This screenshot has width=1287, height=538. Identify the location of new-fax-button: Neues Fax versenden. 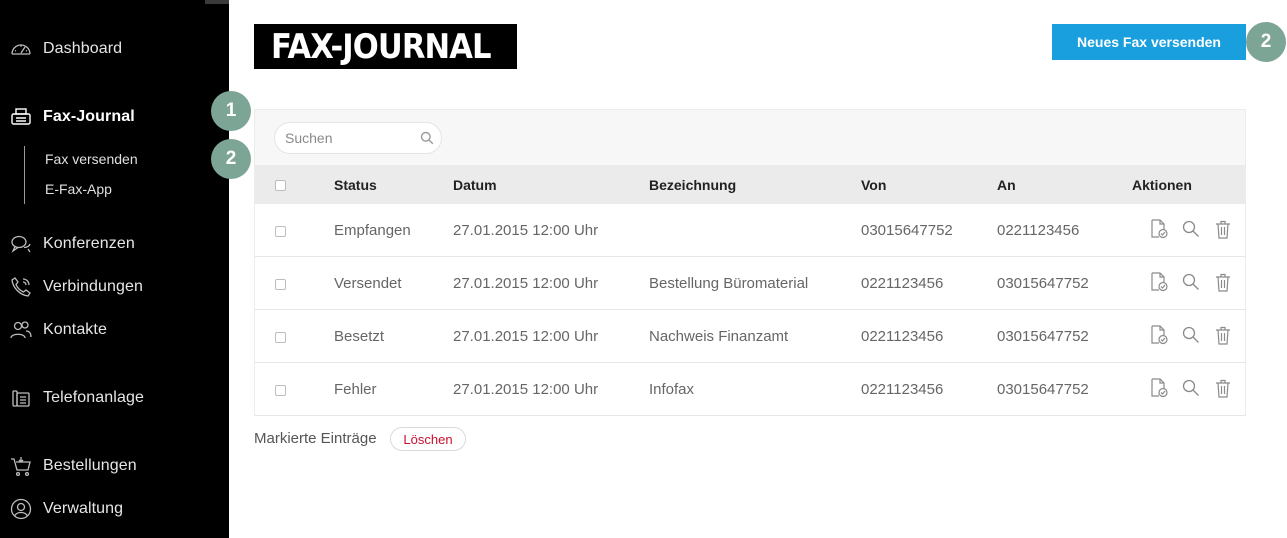
(1149, 42).